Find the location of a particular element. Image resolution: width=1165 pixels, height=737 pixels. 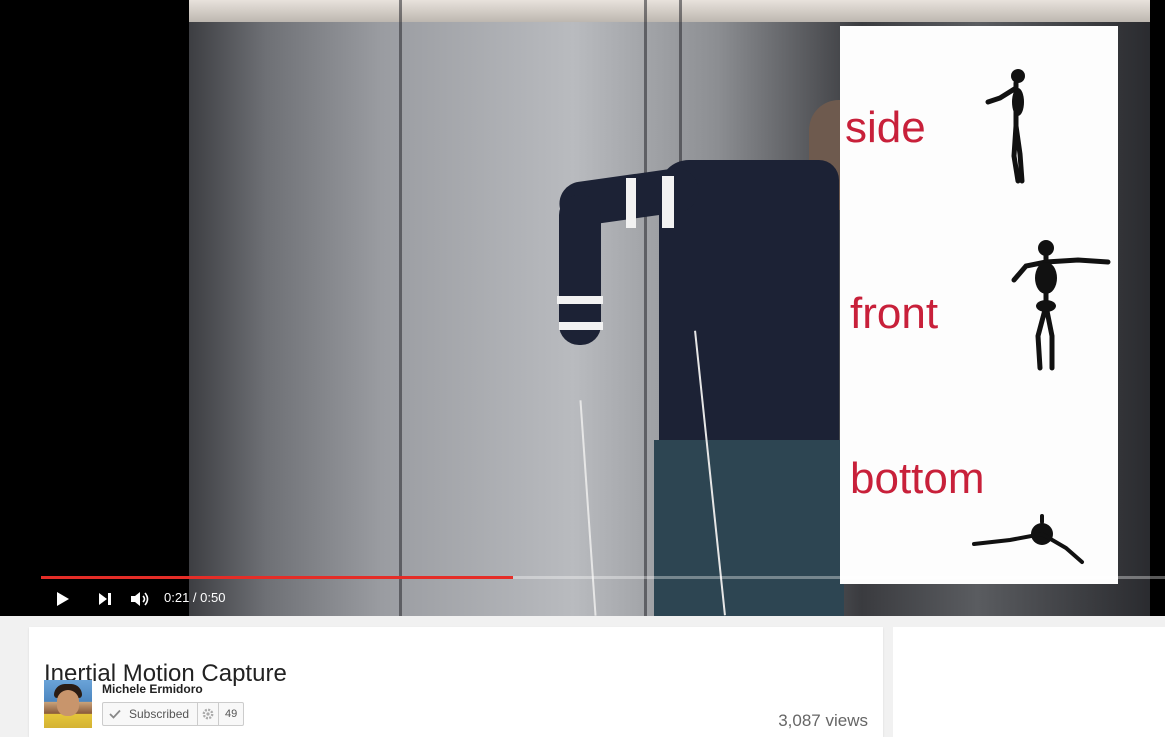

player-controls: 0:21 / 0:50 is located at coordinates (582, 599).